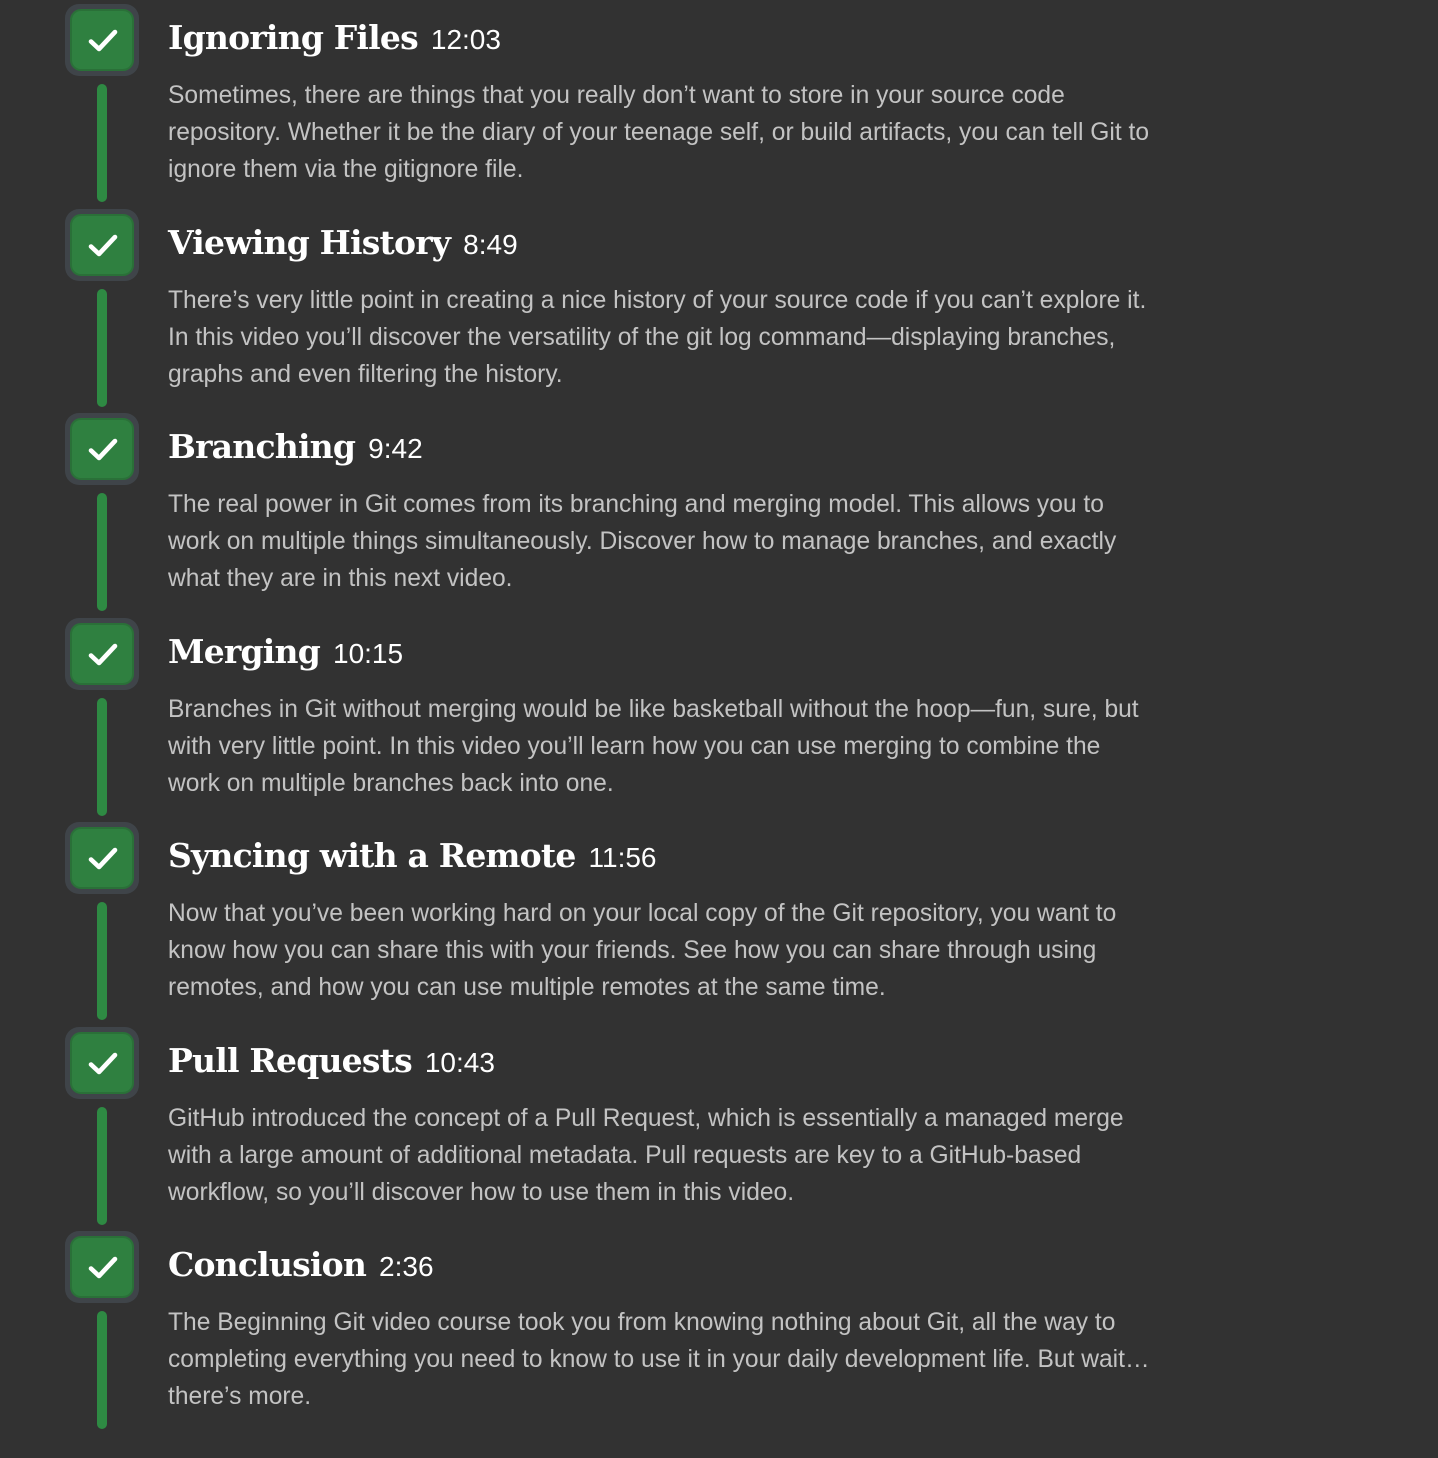  Describe the element at coordinates (244, 651) in the screenshot. I see `lesson-title: Merging` at that location.